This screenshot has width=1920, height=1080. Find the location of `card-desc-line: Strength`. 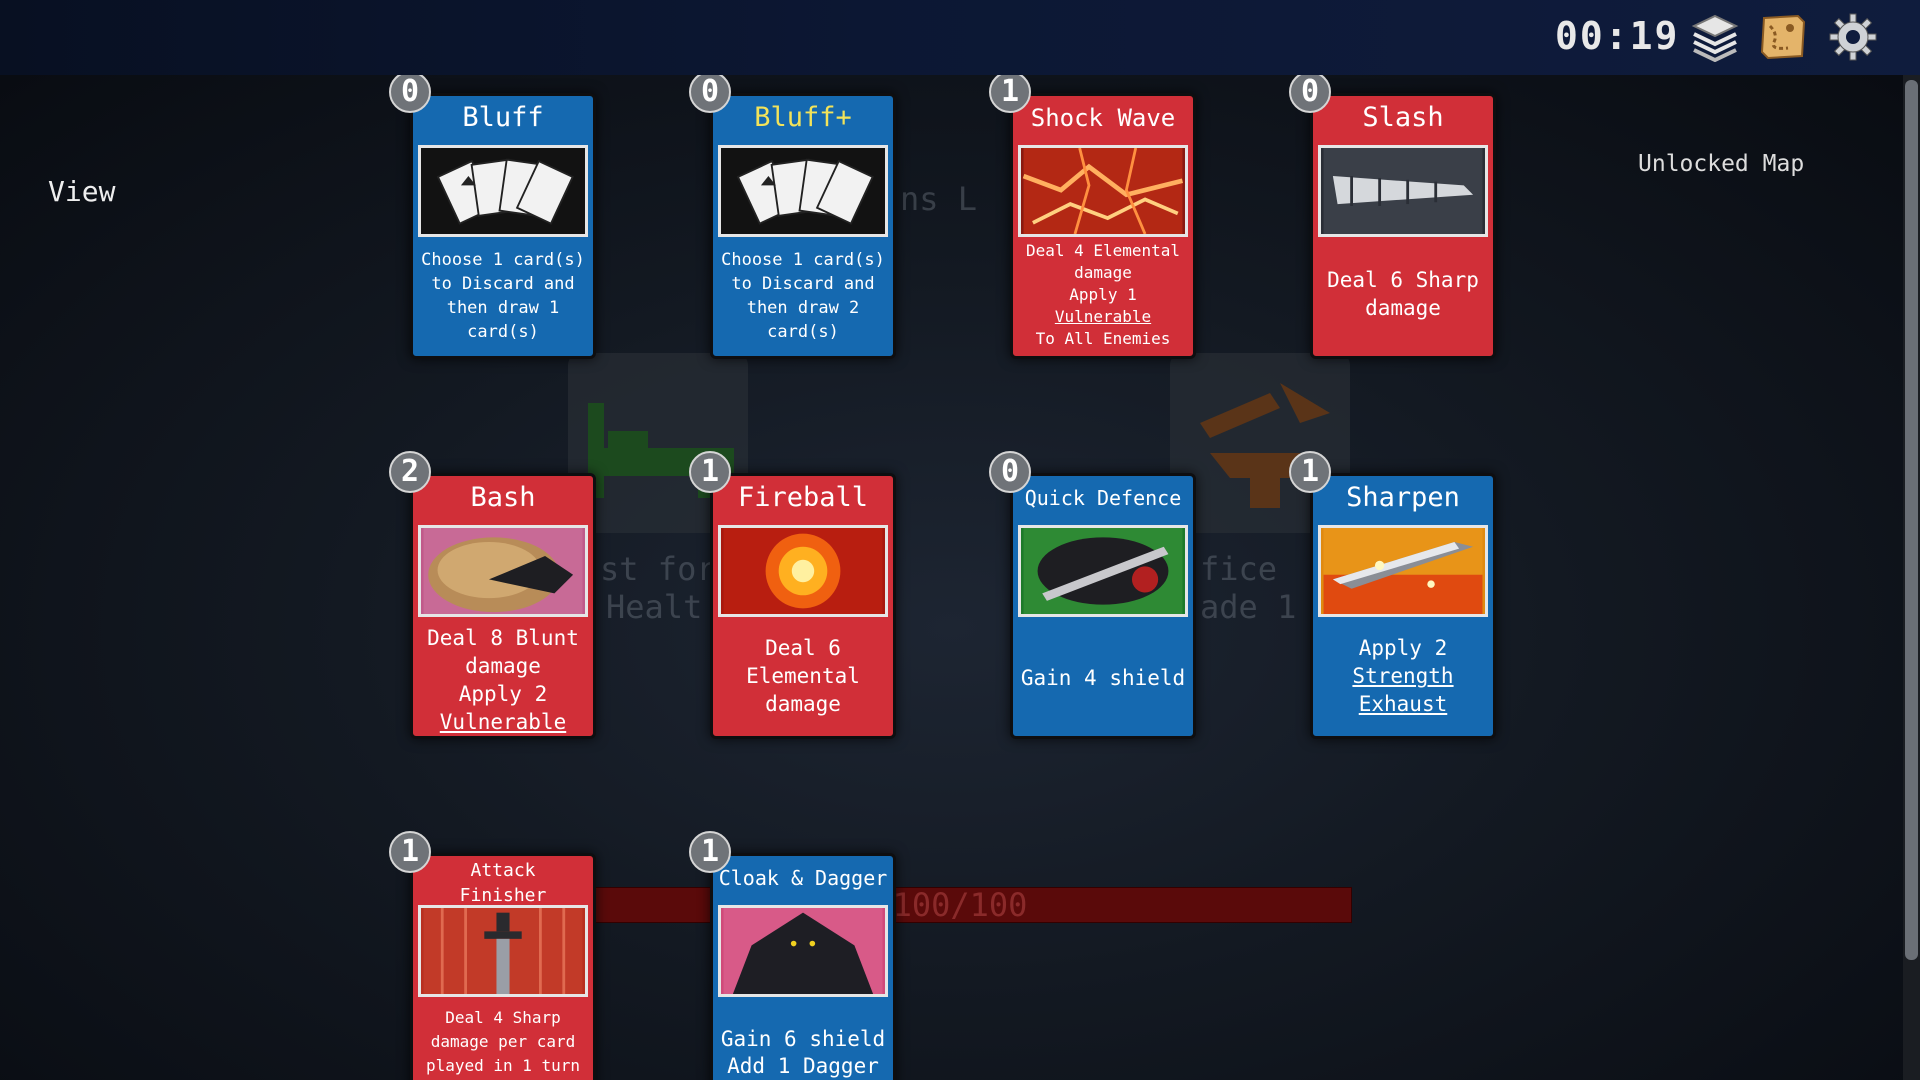

card-desc-line: Strength is located at coordinates (1403, 676).